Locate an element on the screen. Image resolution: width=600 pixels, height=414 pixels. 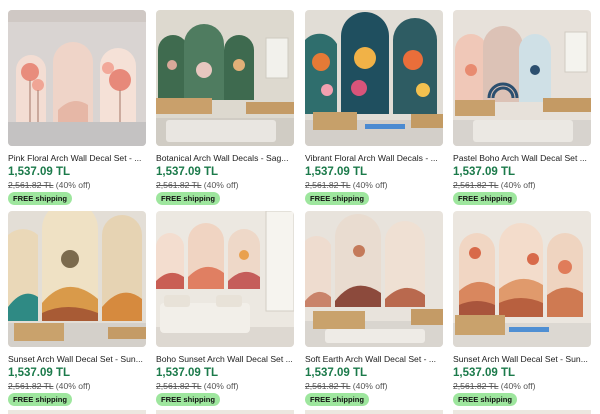
listing-image-soft-earth-arch is located at coordinates (374, 279).